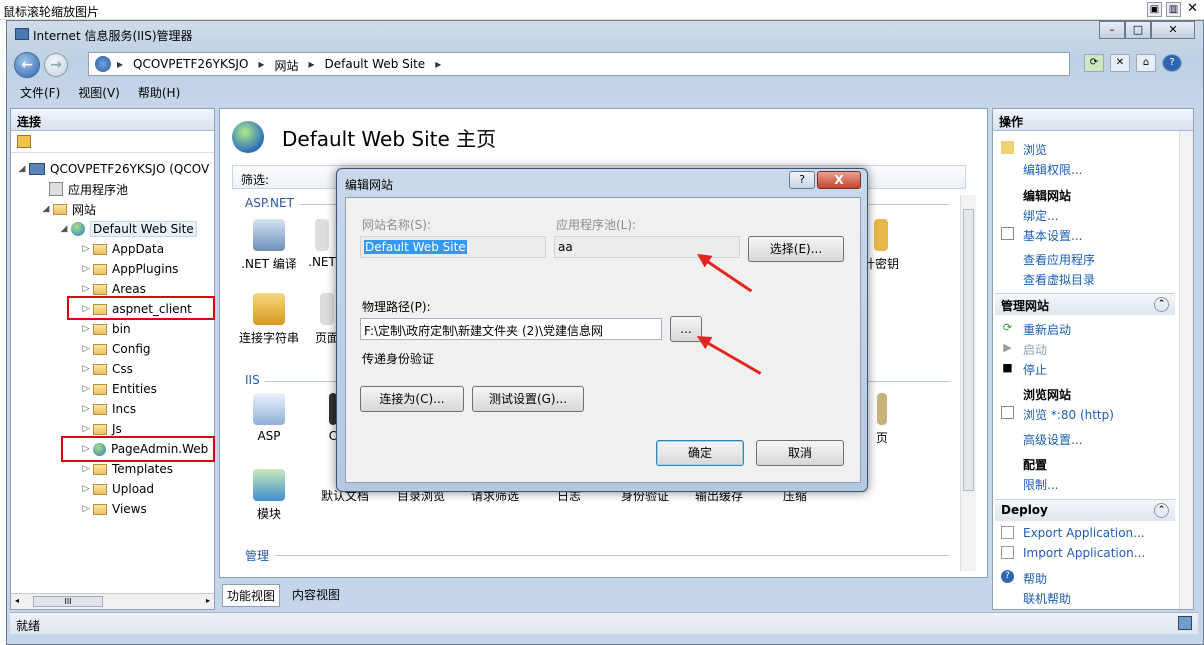  Describe the element at coordinates (251, 595) in the screenshot. I see `tab-features-view: 功能视图` at that location.